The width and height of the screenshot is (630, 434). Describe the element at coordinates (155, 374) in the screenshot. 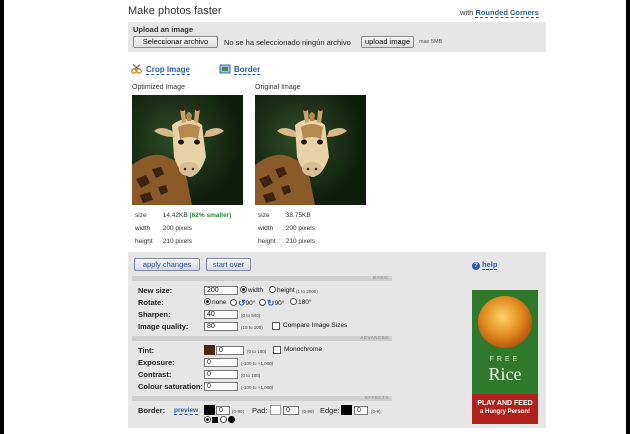

I see `contrast-label: Contrast:` at that location.